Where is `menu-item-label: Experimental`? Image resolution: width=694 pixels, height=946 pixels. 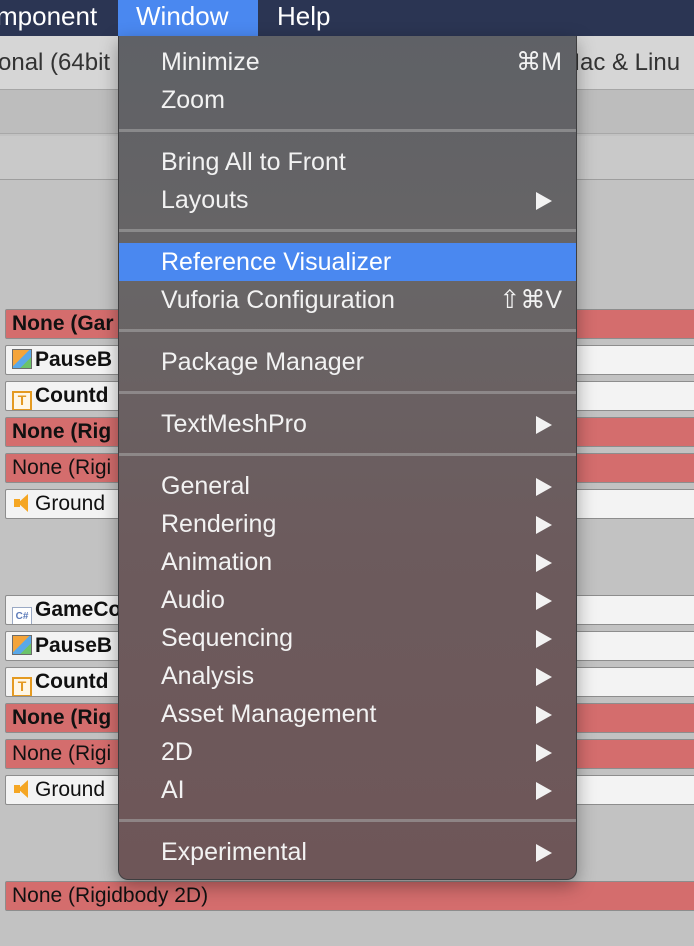 menu-item-label: Experimental is located at coordinates (234, 852).